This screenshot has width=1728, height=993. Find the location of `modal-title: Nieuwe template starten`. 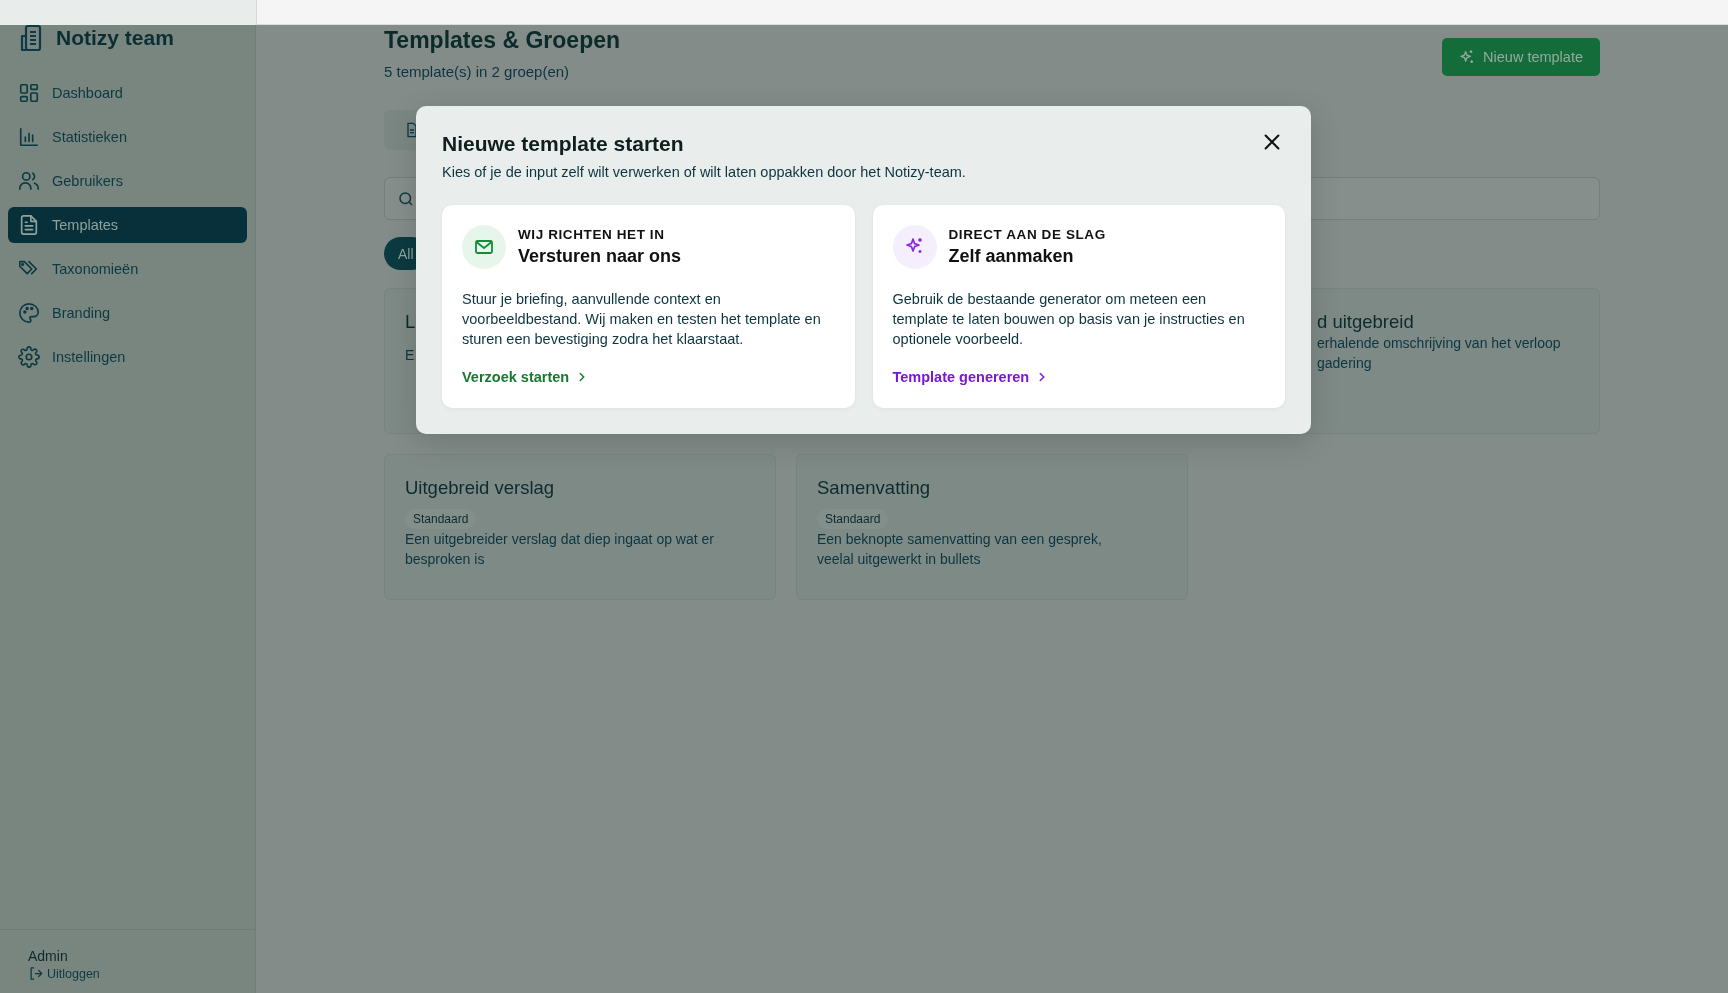

modal-title: Nieuwe template starten is located at coordinates (563, 144).